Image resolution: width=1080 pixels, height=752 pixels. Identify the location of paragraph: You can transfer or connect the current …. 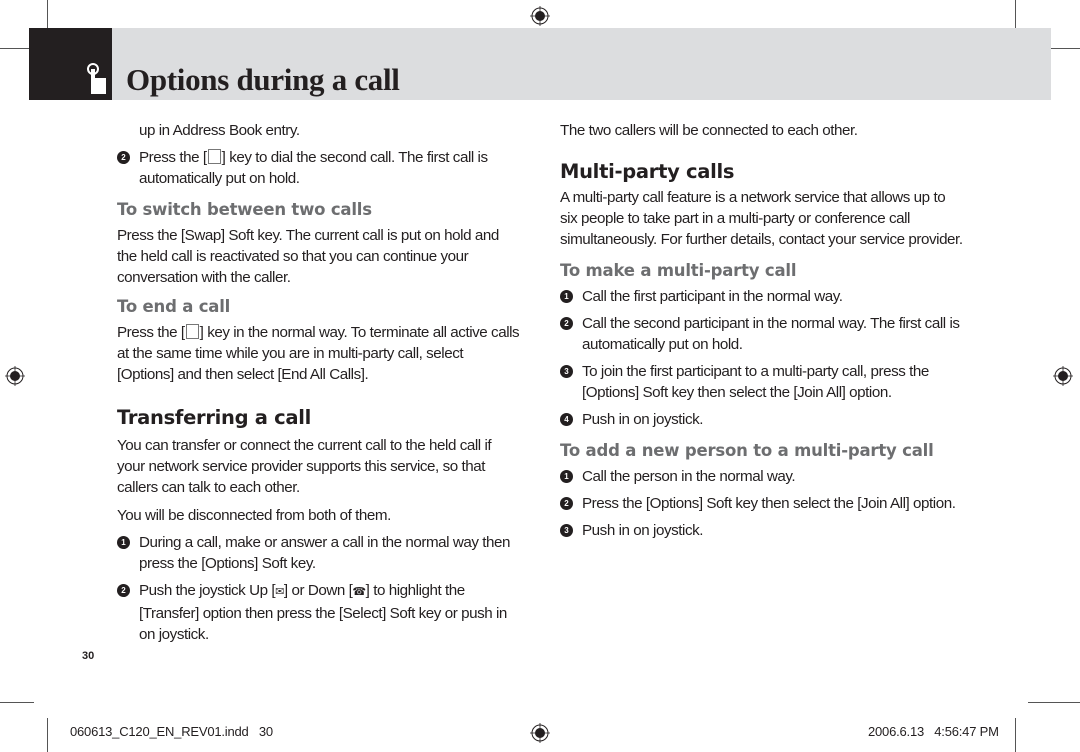
(304, 466).